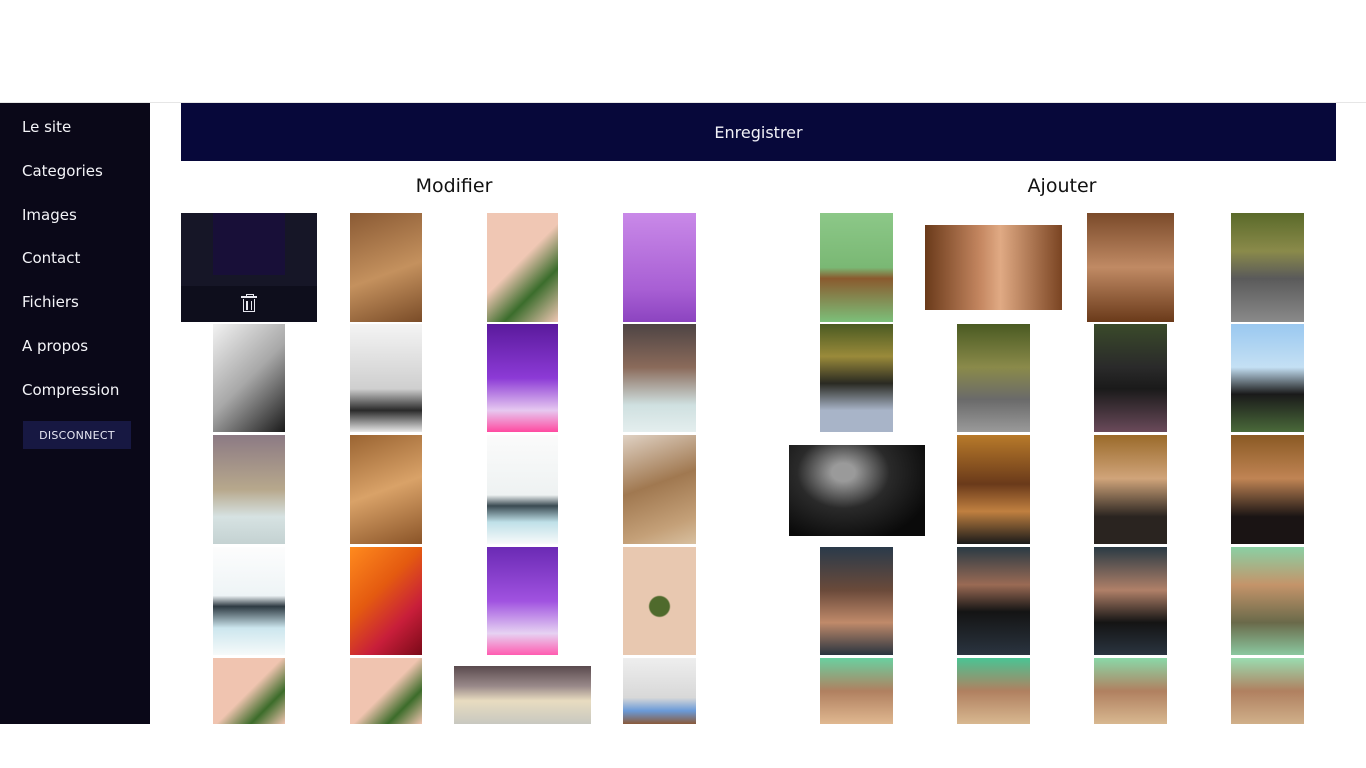  I want to click on selected-image-overlay, so click(249, 267).